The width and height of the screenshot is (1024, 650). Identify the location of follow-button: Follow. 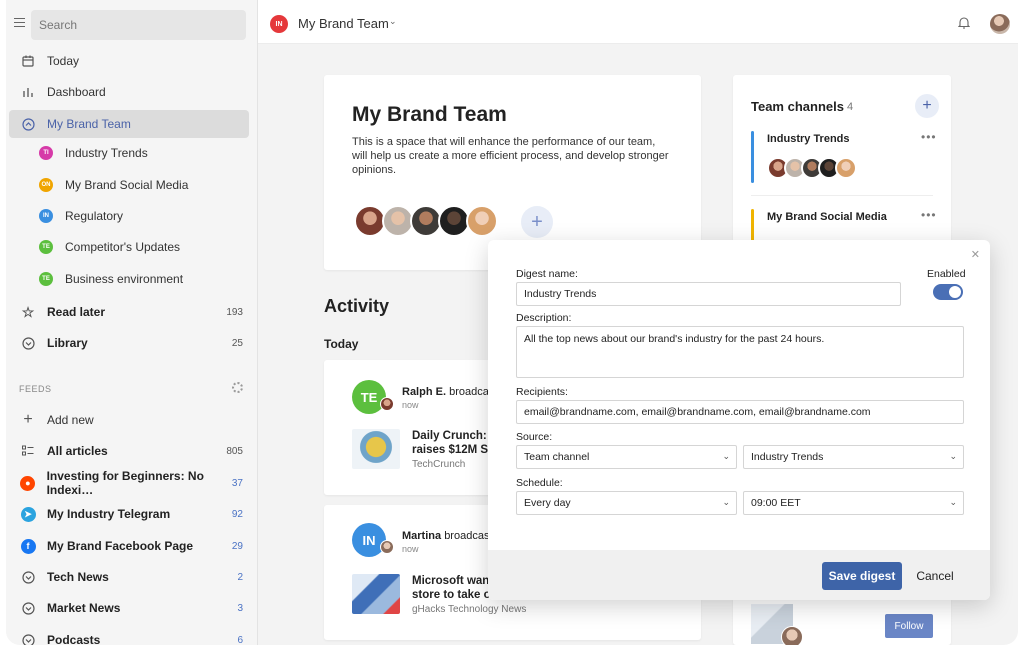
(909, 626).